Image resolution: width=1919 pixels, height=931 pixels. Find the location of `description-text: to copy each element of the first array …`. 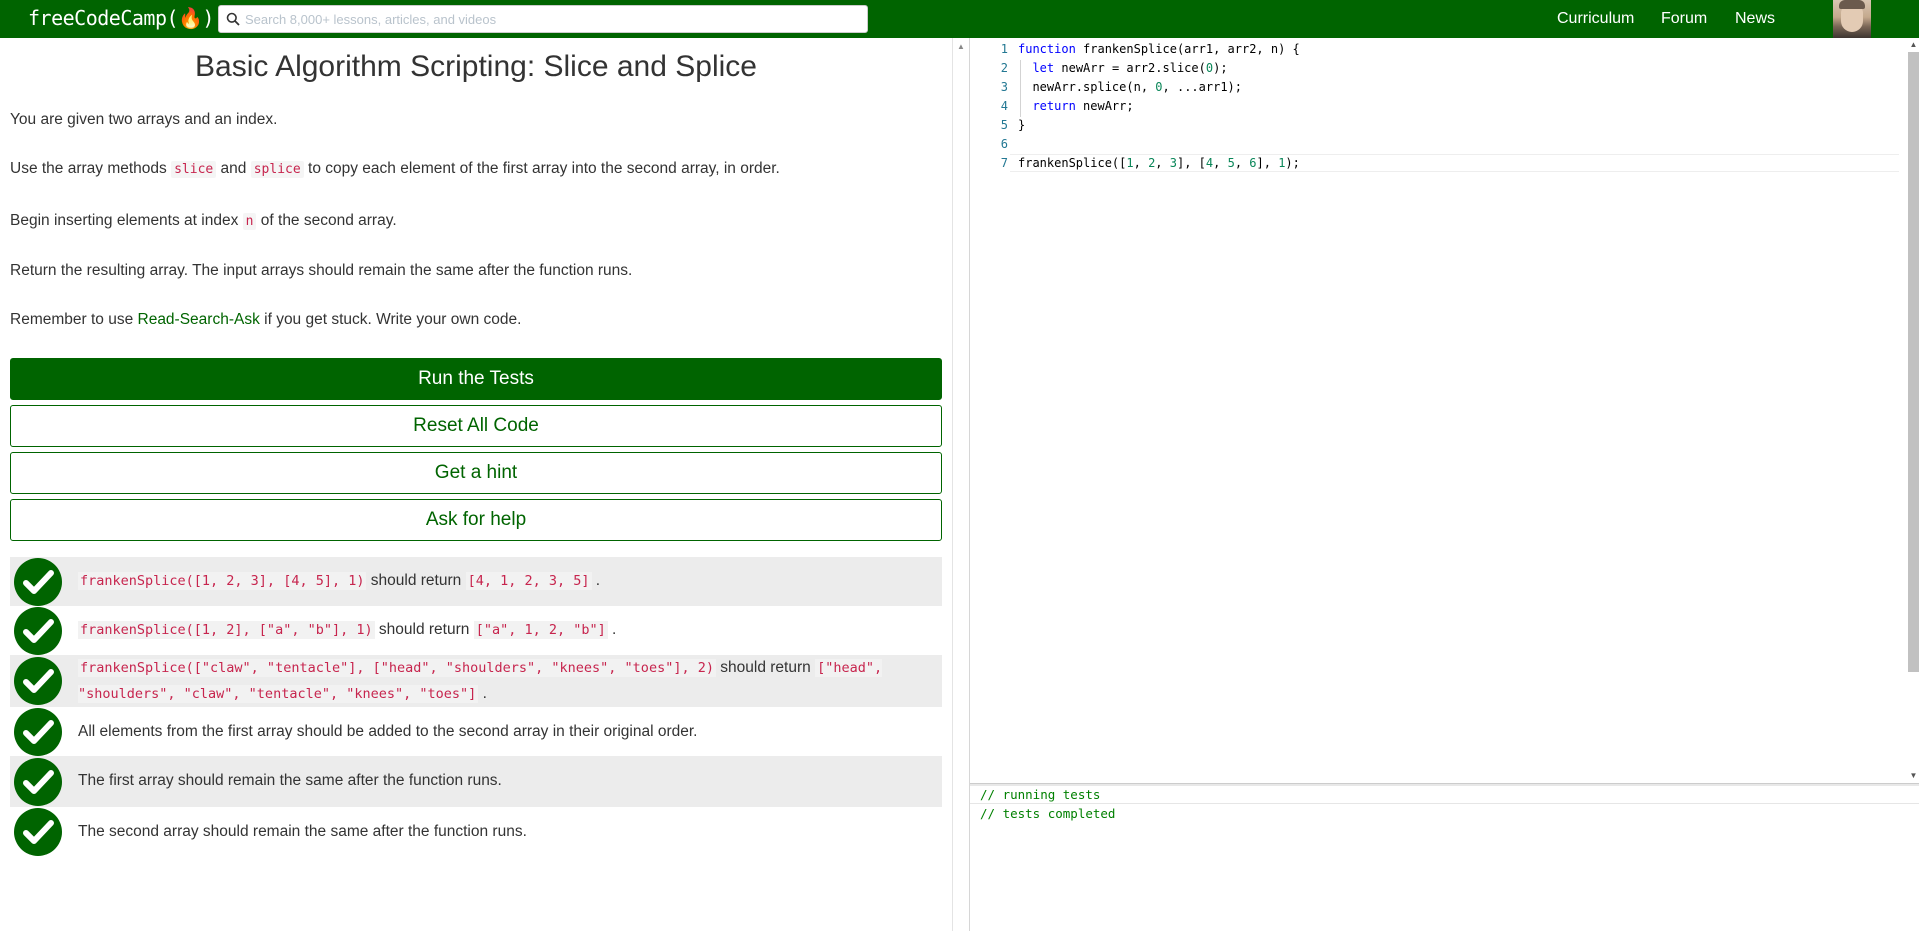

description-text: to copy each element of the first array … is located at coordinates (541, 168).